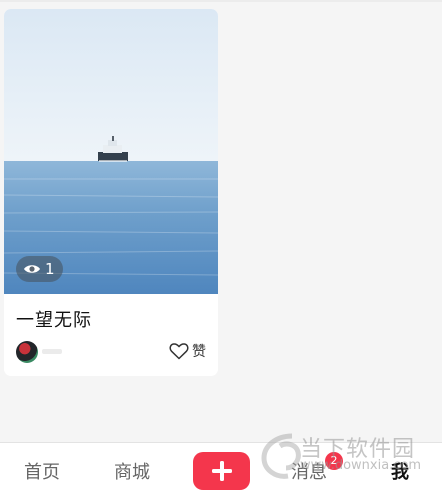 The height and width of the screenshot is (498, 442). What do you see at coordinates (132, 470) in the screenshot?
I see `tab-shop: 商城` at bounding box center [132, 470].